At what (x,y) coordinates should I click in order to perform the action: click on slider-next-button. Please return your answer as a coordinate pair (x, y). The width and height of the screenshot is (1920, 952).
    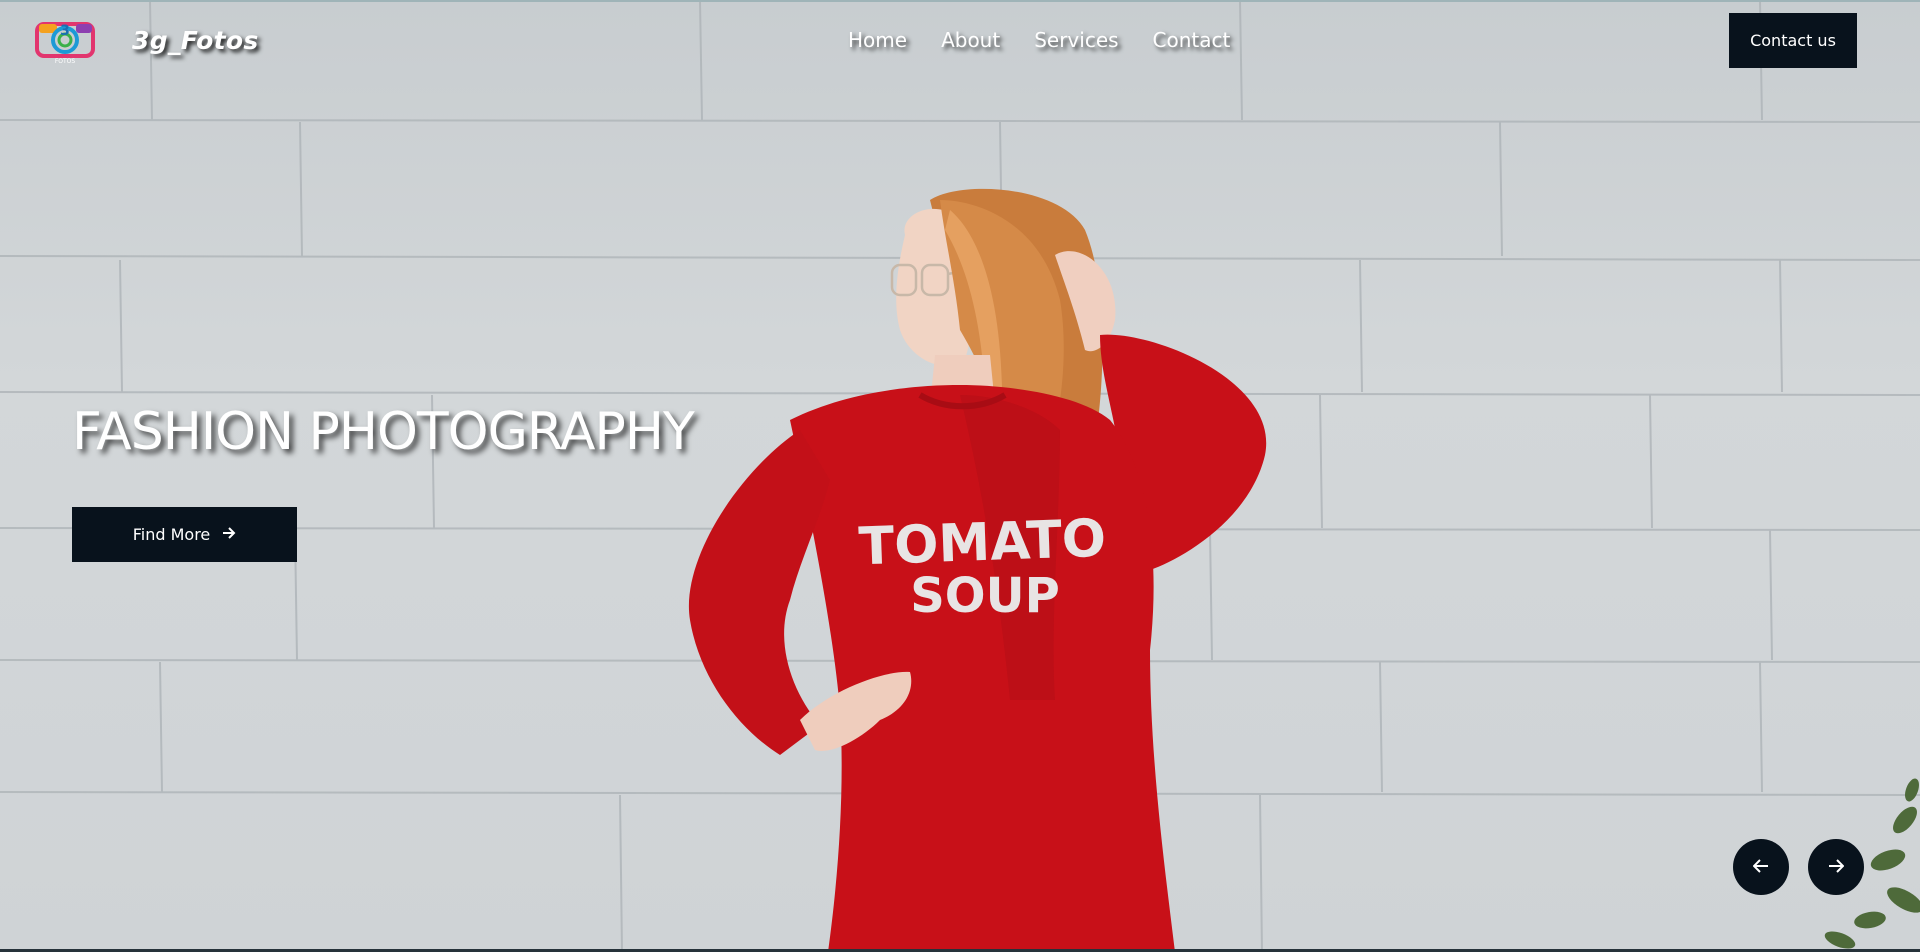
    Looking at the image, I should click on (1836, 867).